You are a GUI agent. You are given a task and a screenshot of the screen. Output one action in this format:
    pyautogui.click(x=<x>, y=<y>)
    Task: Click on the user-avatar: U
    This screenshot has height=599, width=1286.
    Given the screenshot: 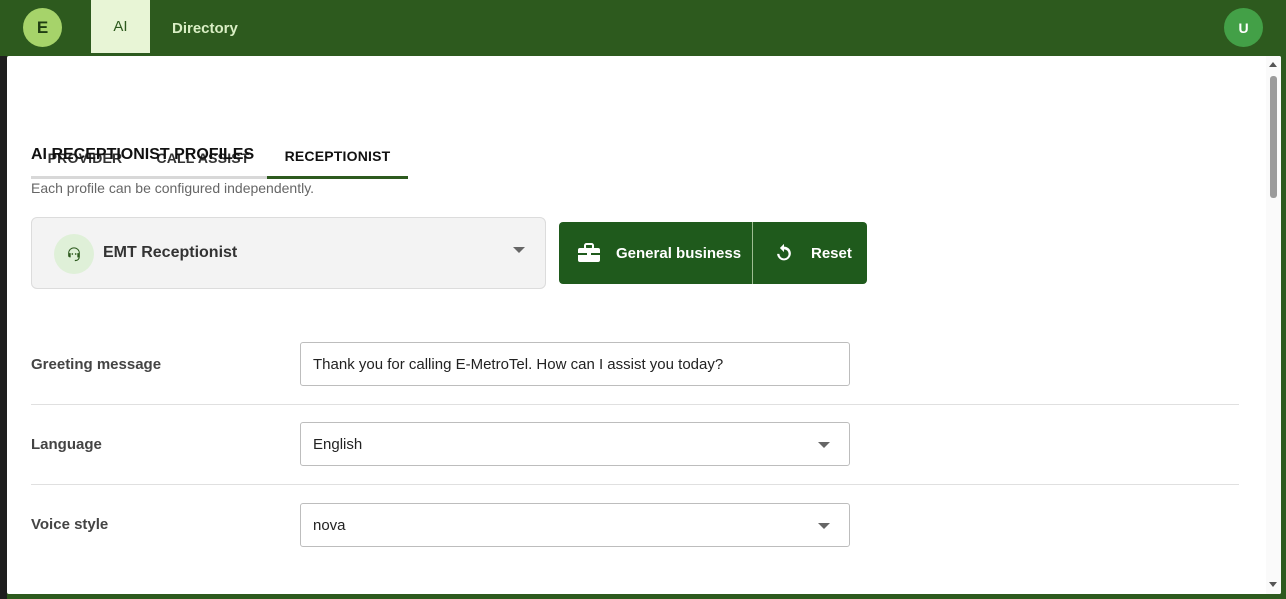 What is the action you would take?
    pyautogui.click(x=1243, y=27)
    